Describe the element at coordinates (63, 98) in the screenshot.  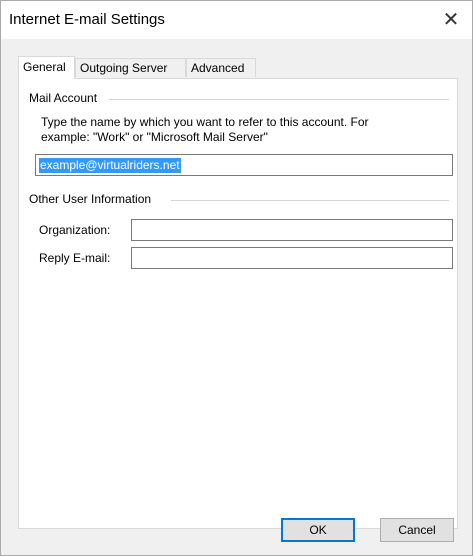
I see `mail-account-group-label: Mail Account` at that location.